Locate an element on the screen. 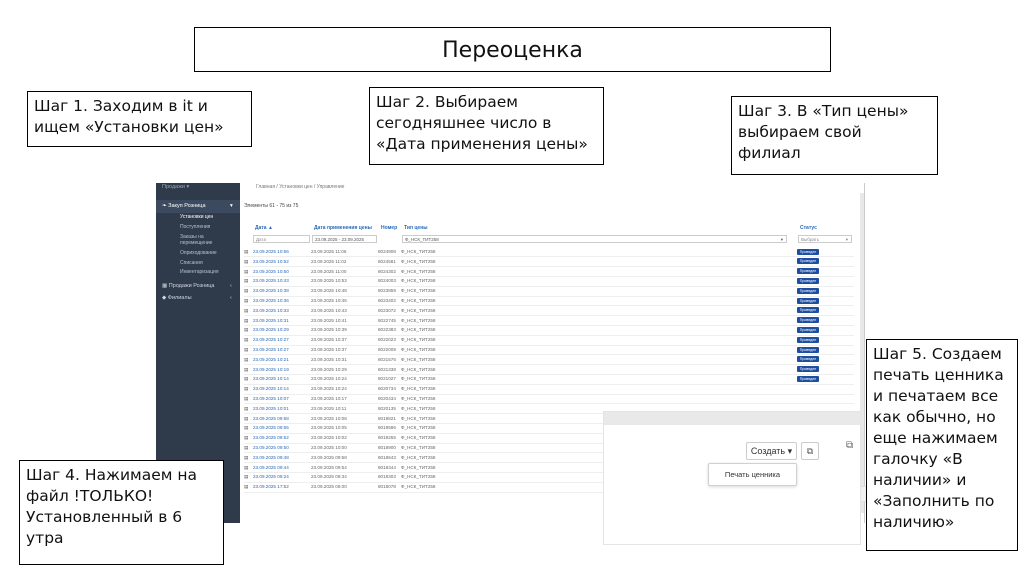 The image size is (1024, 574). row-date-link: 23.09.2025 09:48 is located at coordinates (271, 457).